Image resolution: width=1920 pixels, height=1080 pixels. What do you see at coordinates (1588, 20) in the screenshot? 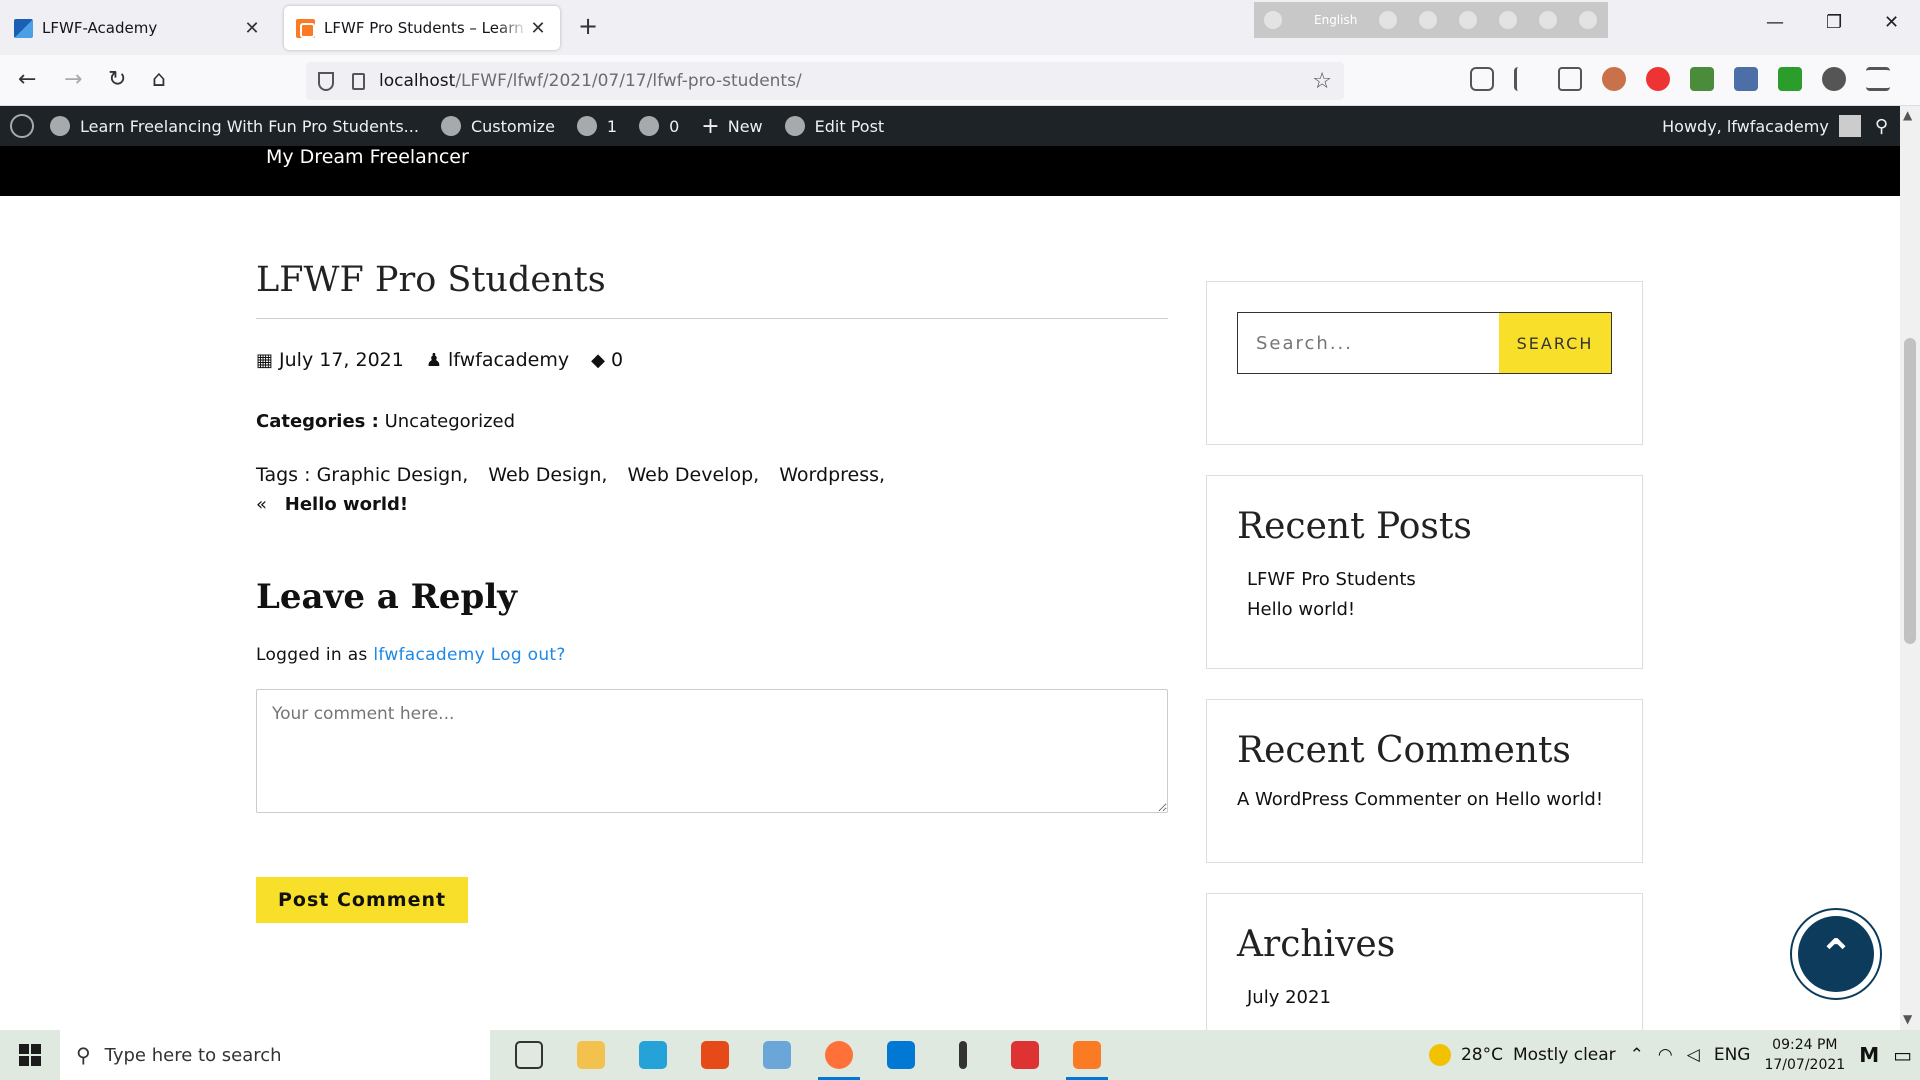
I see `info-icon` at bounding box center [1588, 20].